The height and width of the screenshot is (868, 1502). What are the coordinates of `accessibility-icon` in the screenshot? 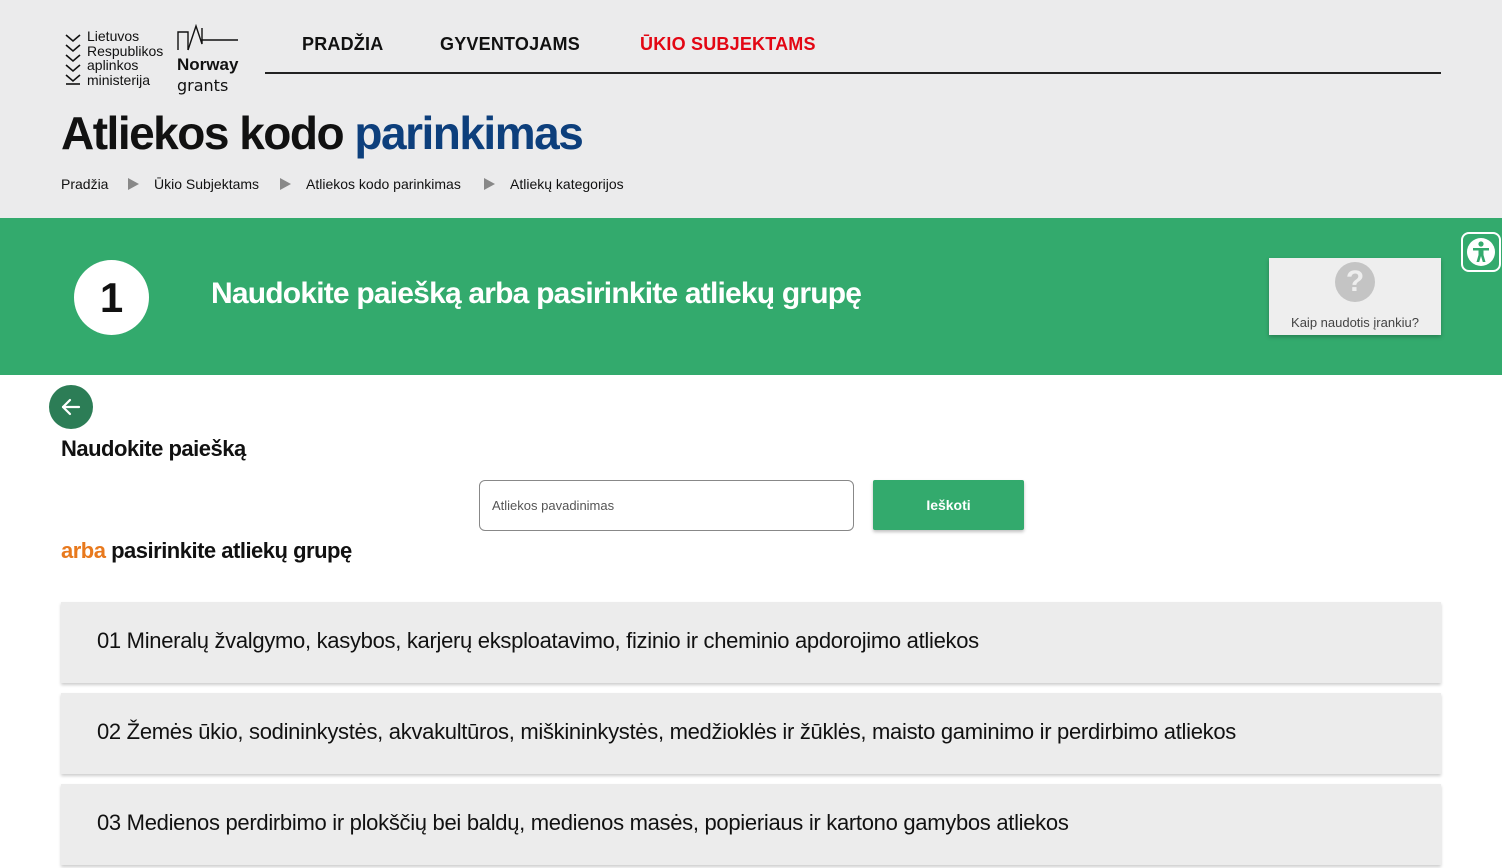 It's located at (1481, 252).